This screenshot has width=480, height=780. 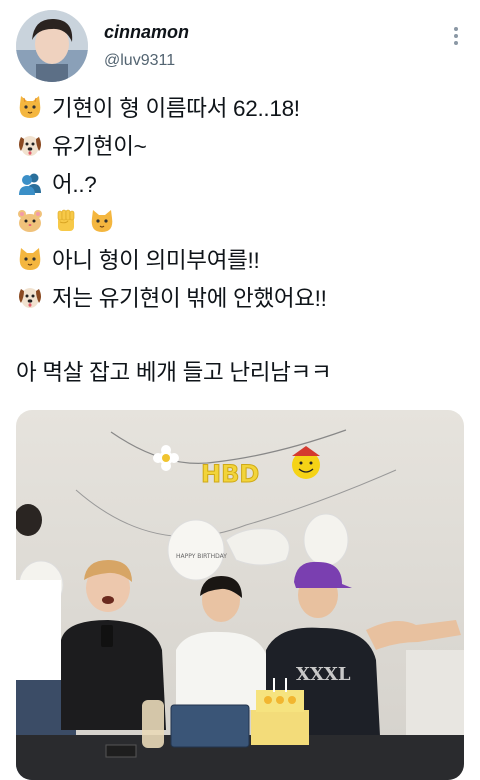 What do you see at coordinates (52, 46) in the screenshot?
I see `avatar` at bounding box center [52, 46].